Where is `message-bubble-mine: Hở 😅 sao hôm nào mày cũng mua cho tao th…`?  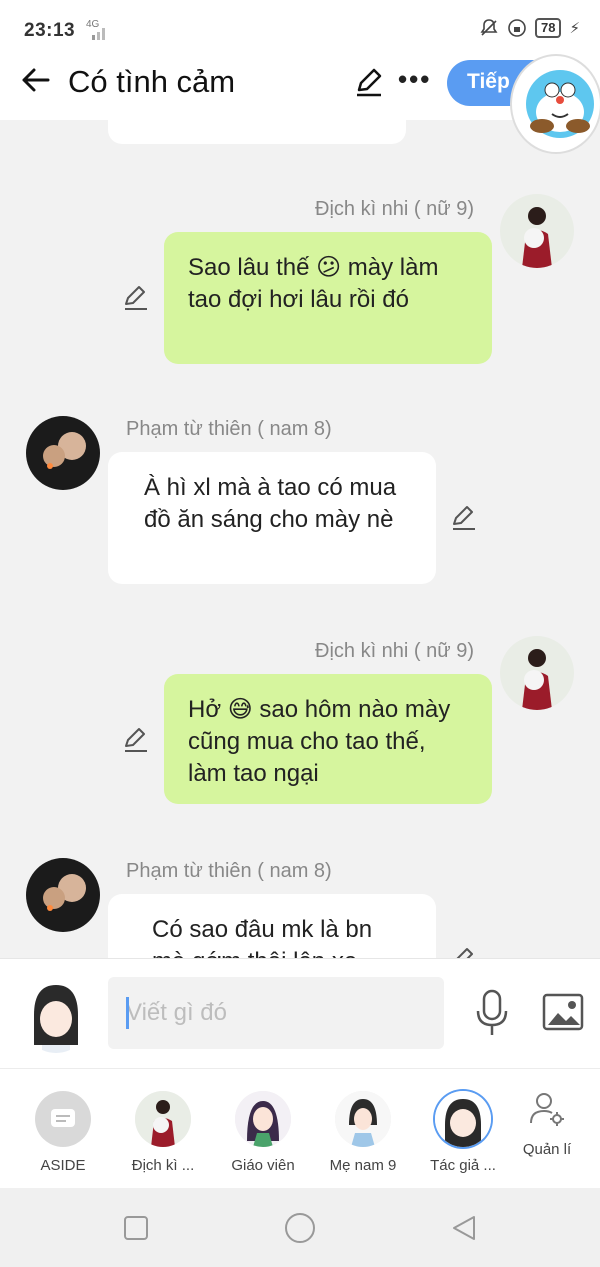 message-bubble-mine: Hở 😅 sao hôm nào mày cũng mua cho tao th… is located at coordinates (328, 739).